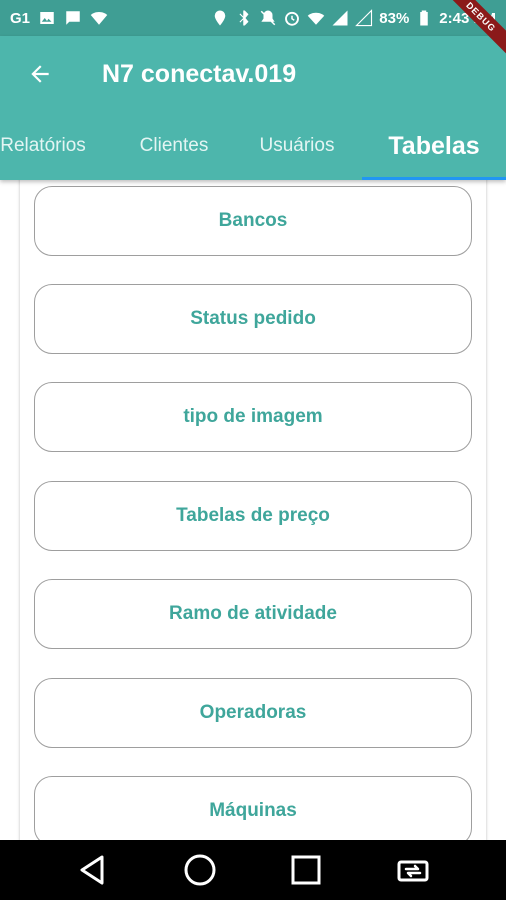  Describe the element at coordinates (99, 18) in the screenshot. I see `wifi-off-icon` at that location.